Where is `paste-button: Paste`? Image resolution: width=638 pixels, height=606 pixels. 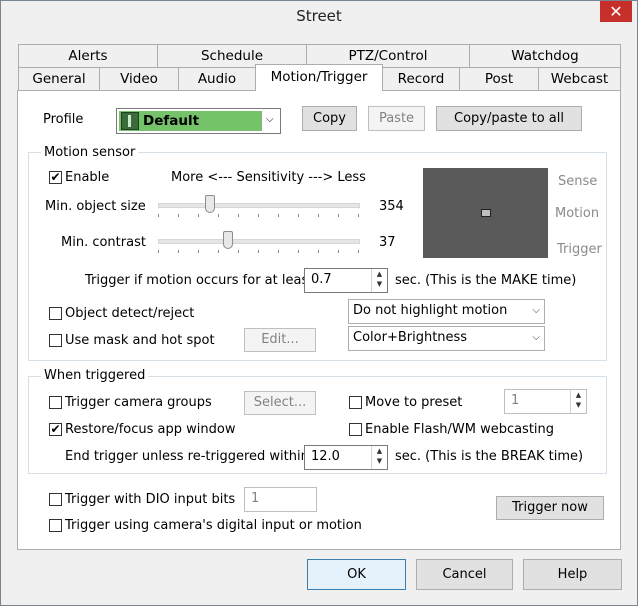
paste-button: Paste is located at coordinates (396, 118).